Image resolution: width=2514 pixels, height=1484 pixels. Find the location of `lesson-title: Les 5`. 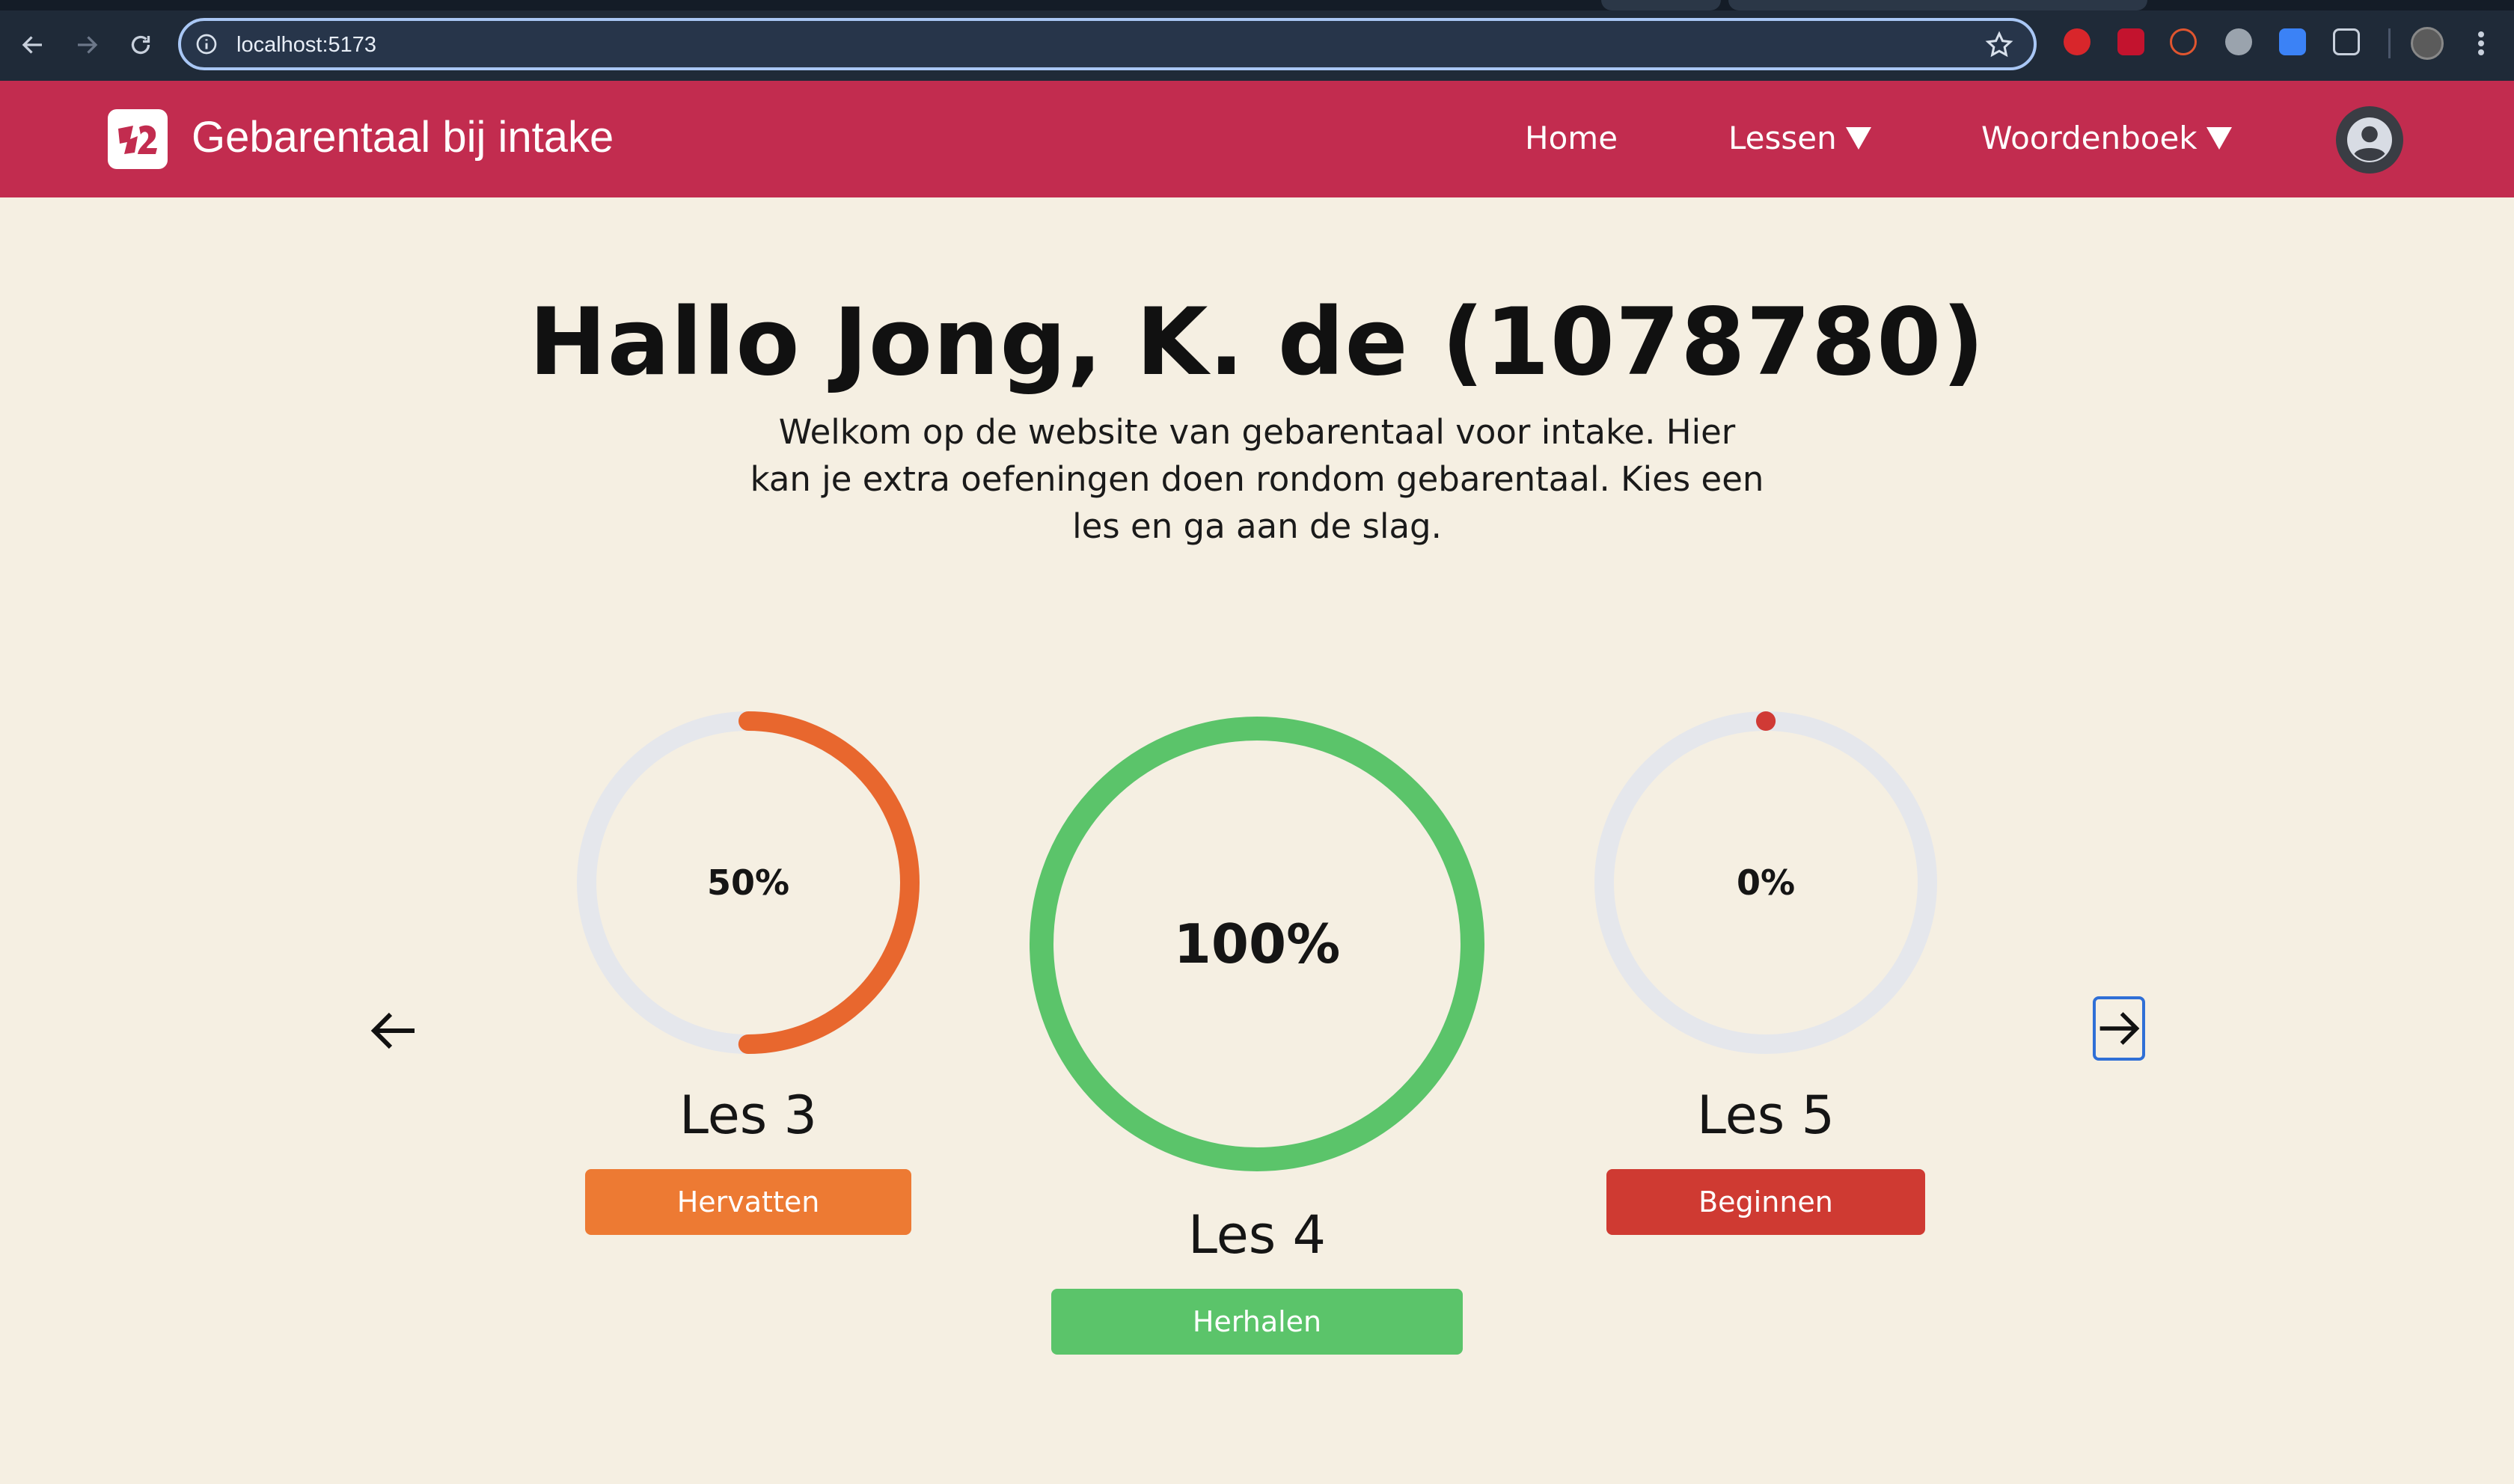

lesson-title: Les 5 is located at coordinates (1766, 1115).